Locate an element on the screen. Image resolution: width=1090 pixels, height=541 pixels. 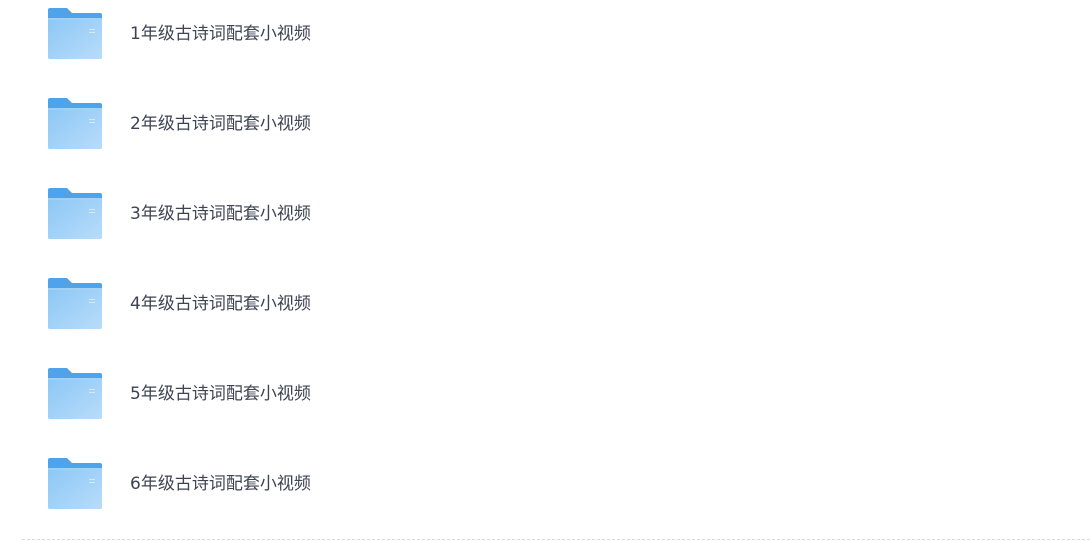
folder-name: 4年级古诗词配套小视频 is located at coordinates (220, 304).